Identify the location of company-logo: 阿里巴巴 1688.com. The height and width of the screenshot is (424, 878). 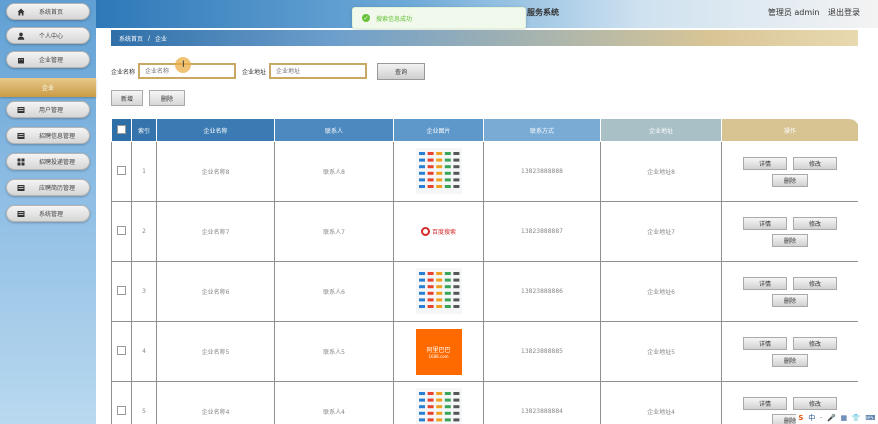
(438, 351).